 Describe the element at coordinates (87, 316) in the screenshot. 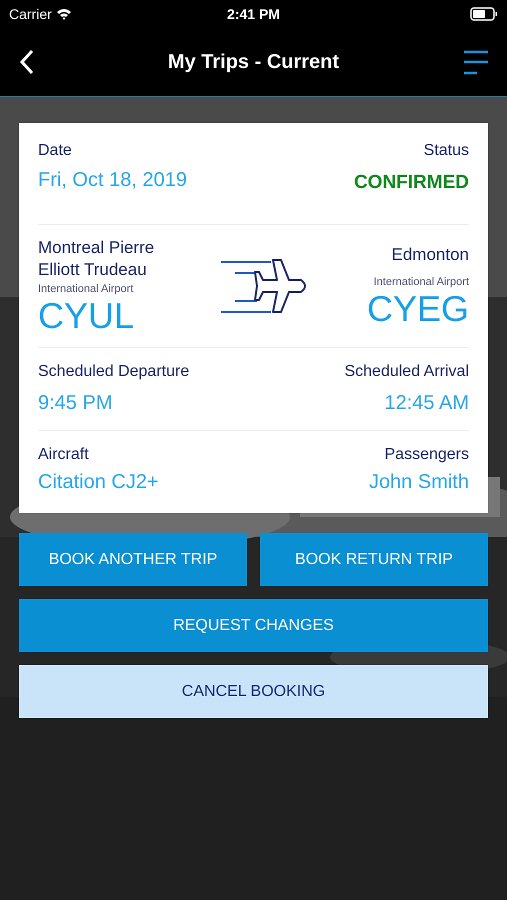

I see `origin-code: CYUL` at that location.